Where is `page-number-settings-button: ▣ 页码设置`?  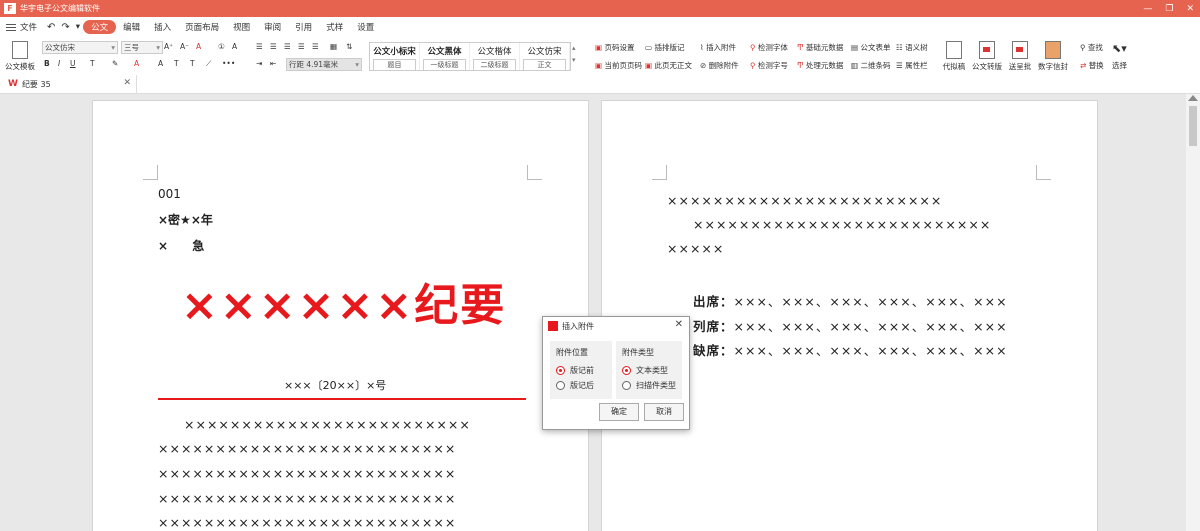
page-number-settings-button: ▣ 页码设置 is located at coordinates (614, 47).